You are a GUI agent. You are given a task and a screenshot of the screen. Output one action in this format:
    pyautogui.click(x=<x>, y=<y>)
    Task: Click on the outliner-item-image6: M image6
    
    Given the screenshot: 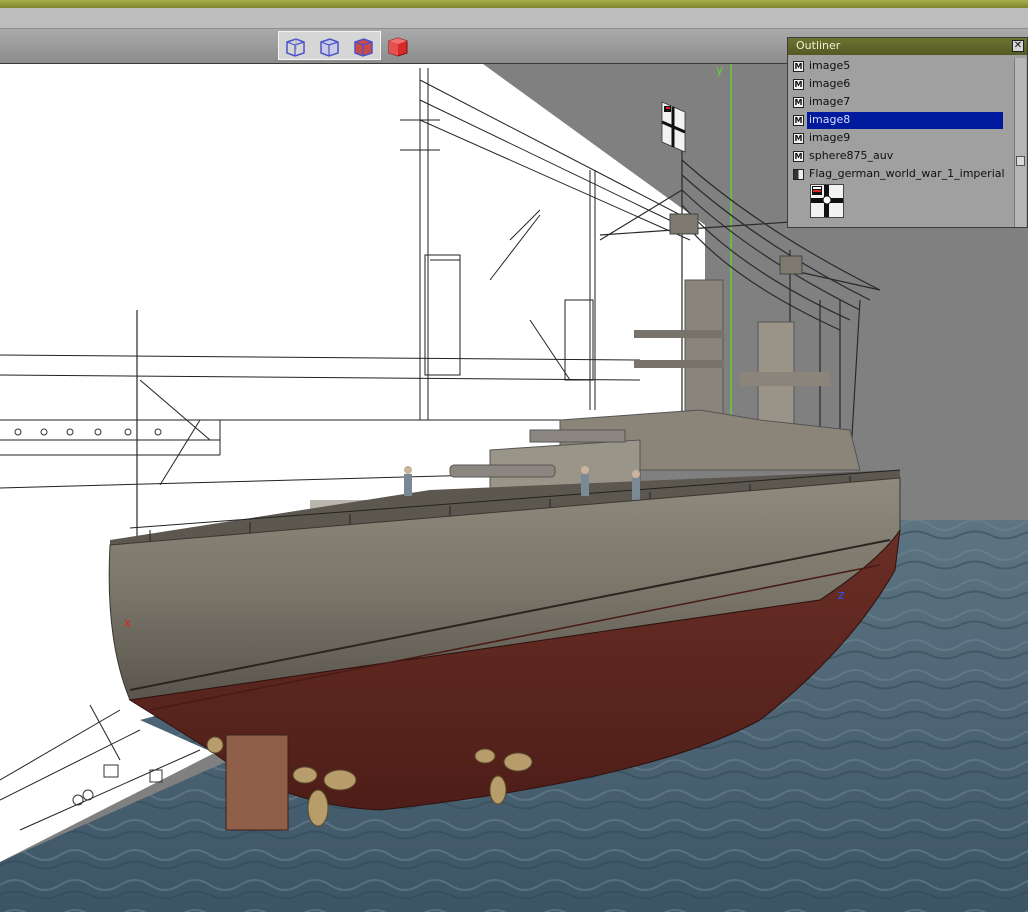 What is the action you would take?
    pyautogui.click(x=902, y=84)
    